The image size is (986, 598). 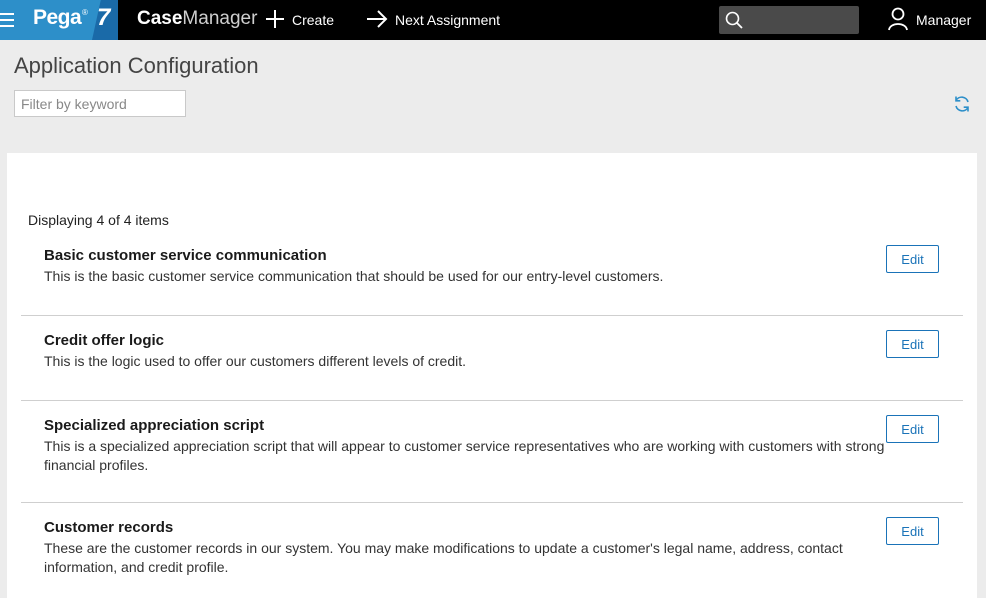 What do you see at coordinates (104, 340) in the screenshot?
I see `item-title: Credit offer logic` at bounding box center [104, 340].